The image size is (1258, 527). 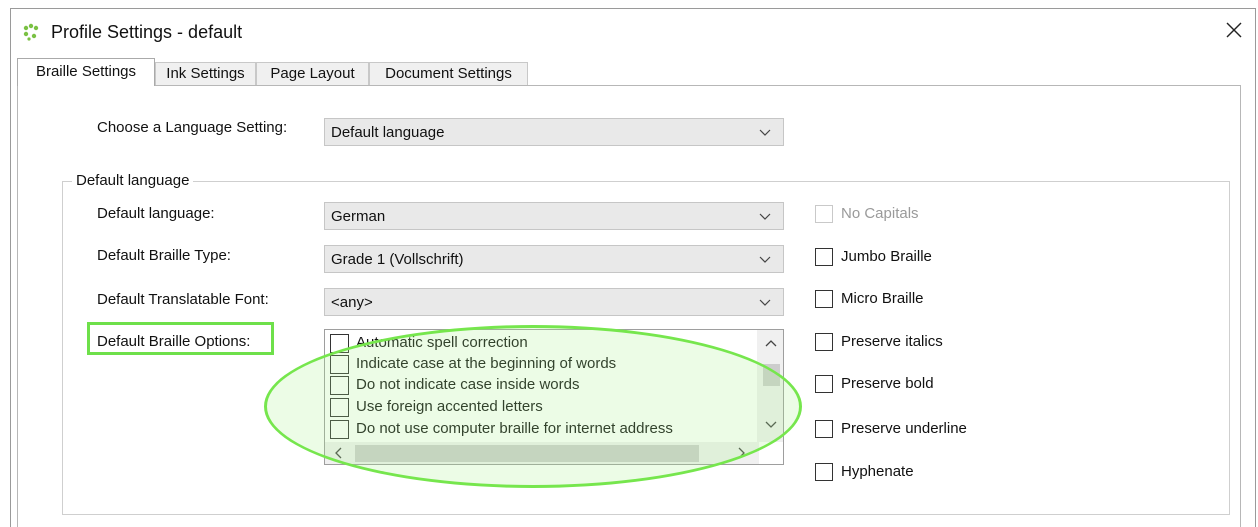 What do you see at coordinates (877, 471) in the screenshot?
I see `checkbox-label: Hyphenate` at bounding box center [877, 471].